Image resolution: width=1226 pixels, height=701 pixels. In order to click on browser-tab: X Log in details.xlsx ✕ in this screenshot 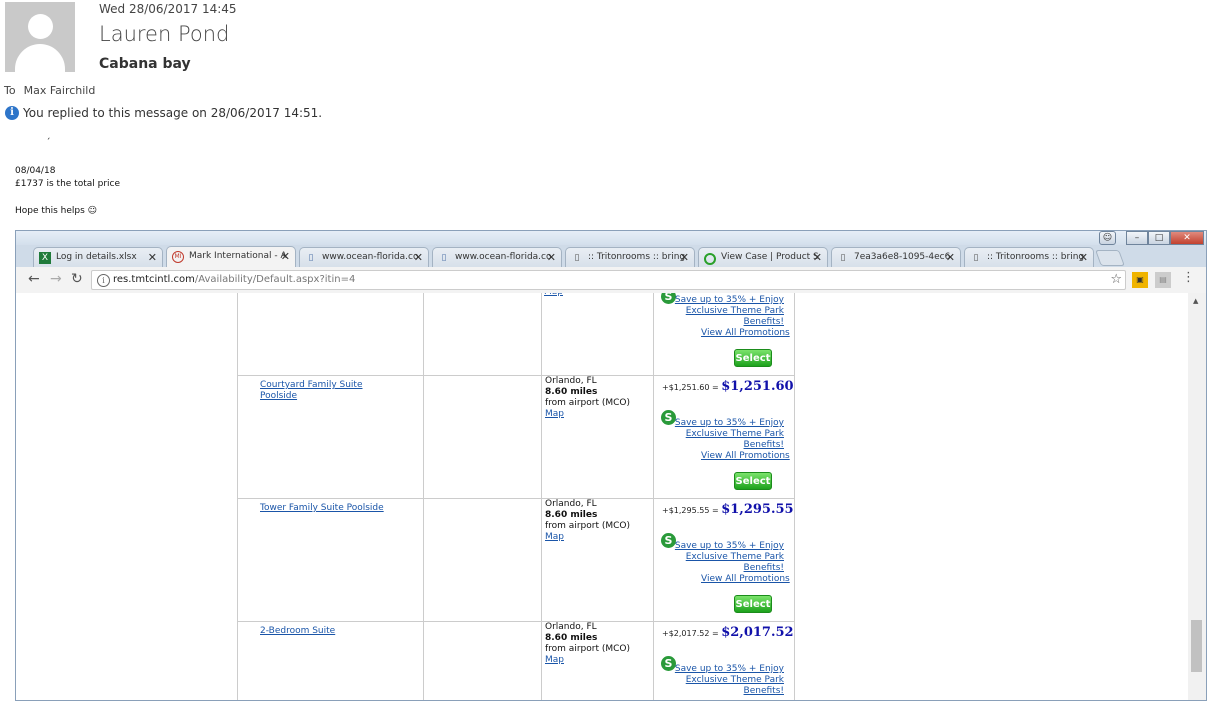, I will do `click(98, 257)`.